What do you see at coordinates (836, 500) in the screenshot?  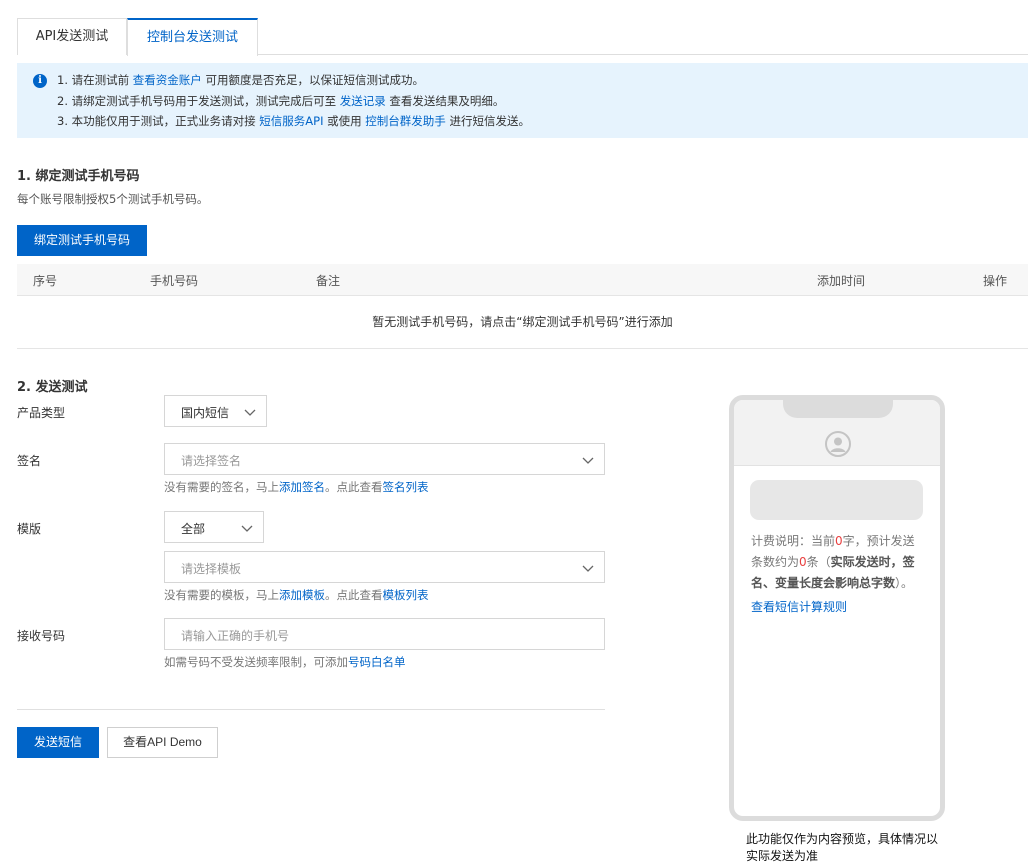 I see `message-bubble` at bounding box center [836, 500].